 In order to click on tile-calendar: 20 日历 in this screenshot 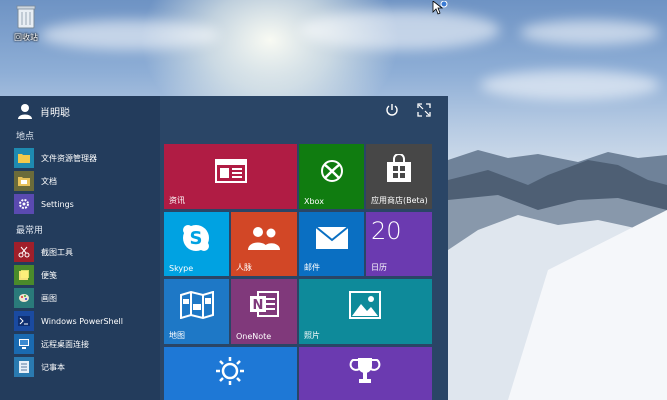, I will do `click(399, 244)`.